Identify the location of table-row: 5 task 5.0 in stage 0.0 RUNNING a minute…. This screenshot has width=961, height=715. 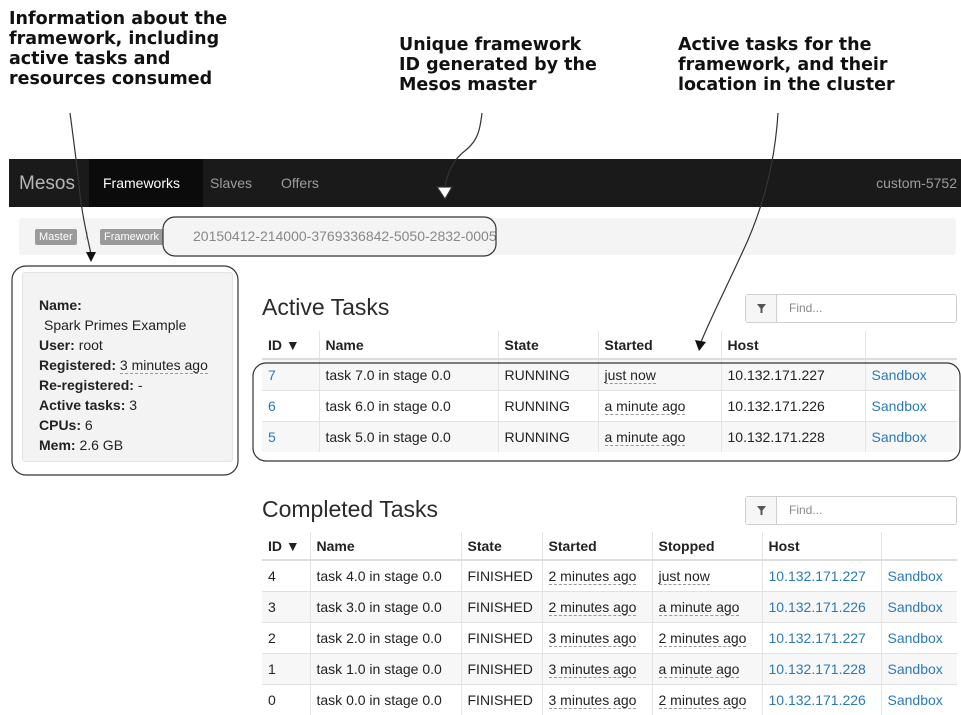
(609, 436).